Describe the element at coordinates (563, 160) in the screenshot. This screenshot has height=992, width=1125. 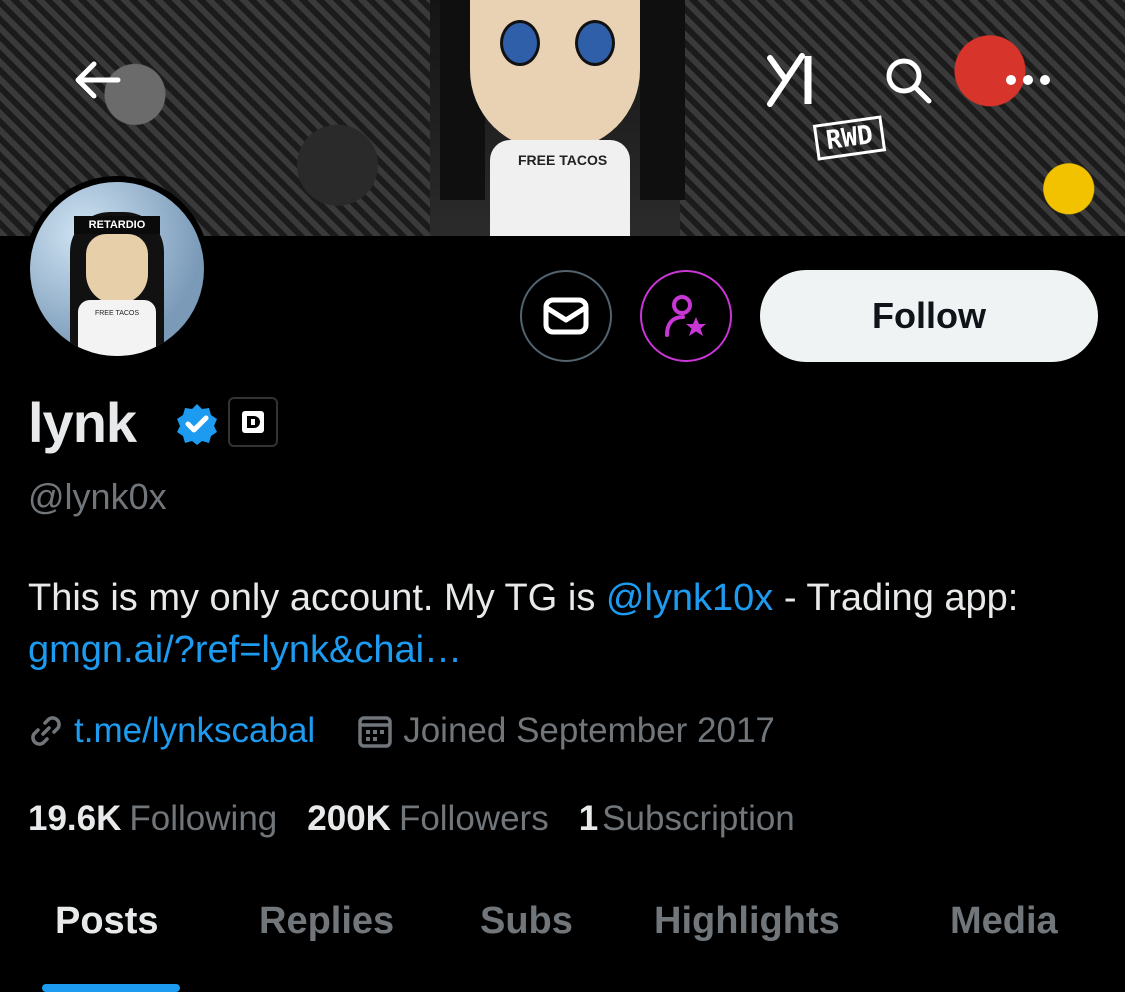
I see `banner-shirt-text: FREE TACOS` at that location.